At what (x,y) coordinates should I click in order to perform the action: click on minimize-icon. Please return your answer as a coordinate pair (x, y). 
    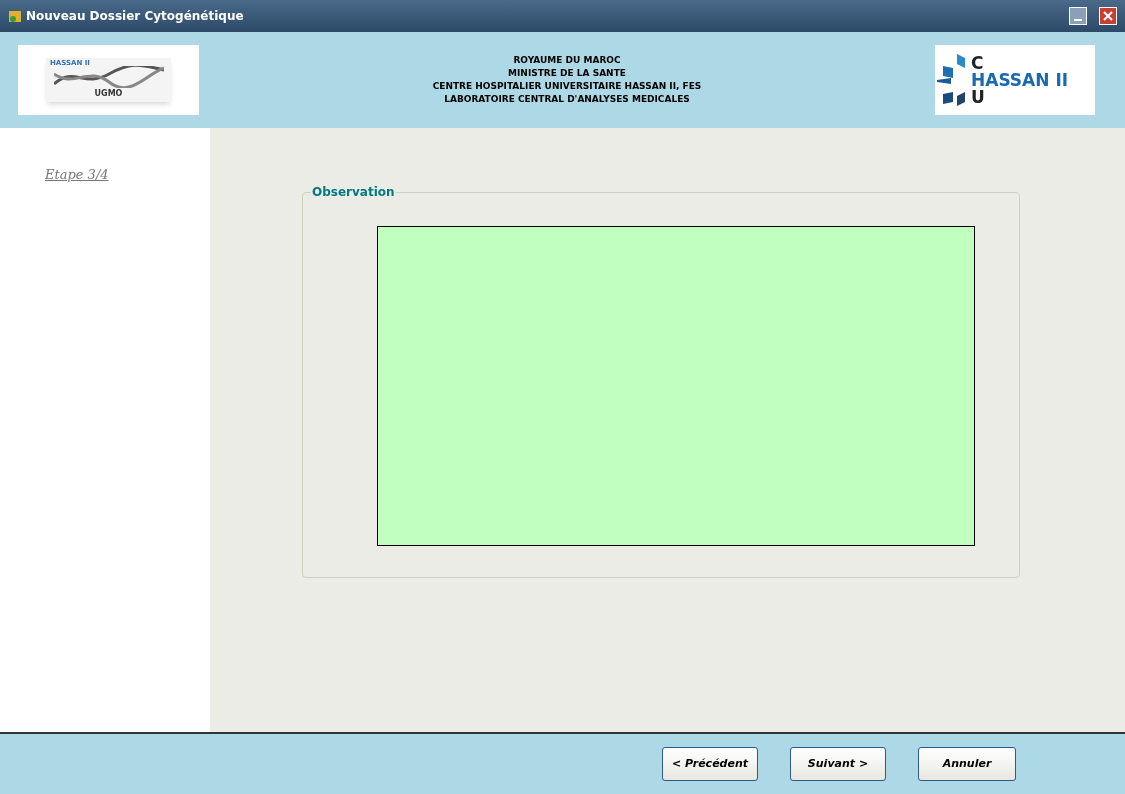
    Looking at the image, I should click on (1078, 20).